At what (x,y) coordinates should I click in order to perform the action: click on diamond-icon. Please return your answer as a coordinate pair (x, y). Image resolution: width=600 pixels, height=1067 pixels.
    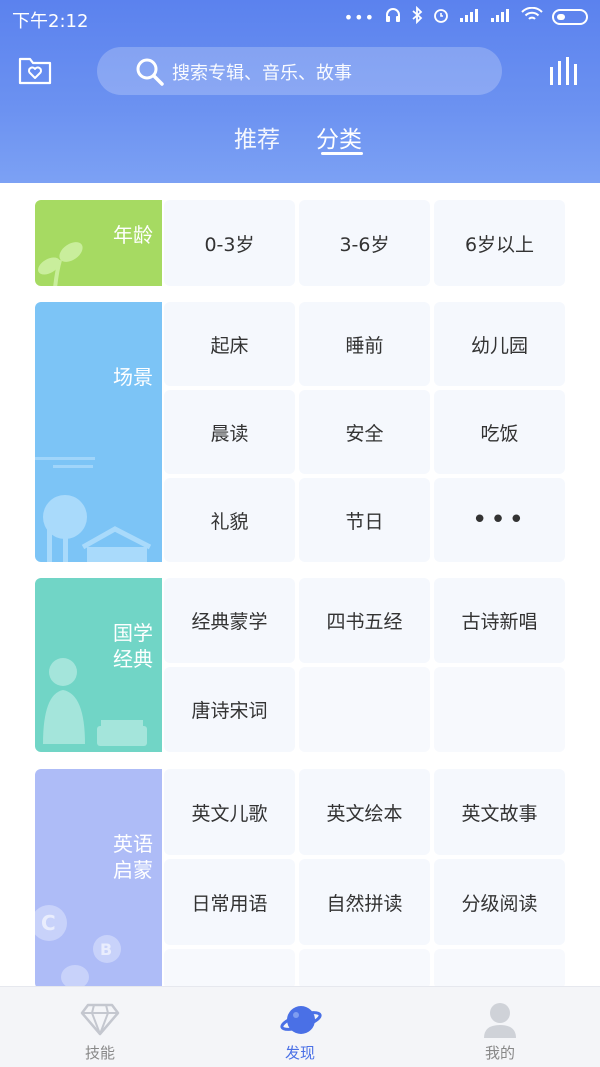
    Looking at the image, I should click on (100, 1019).